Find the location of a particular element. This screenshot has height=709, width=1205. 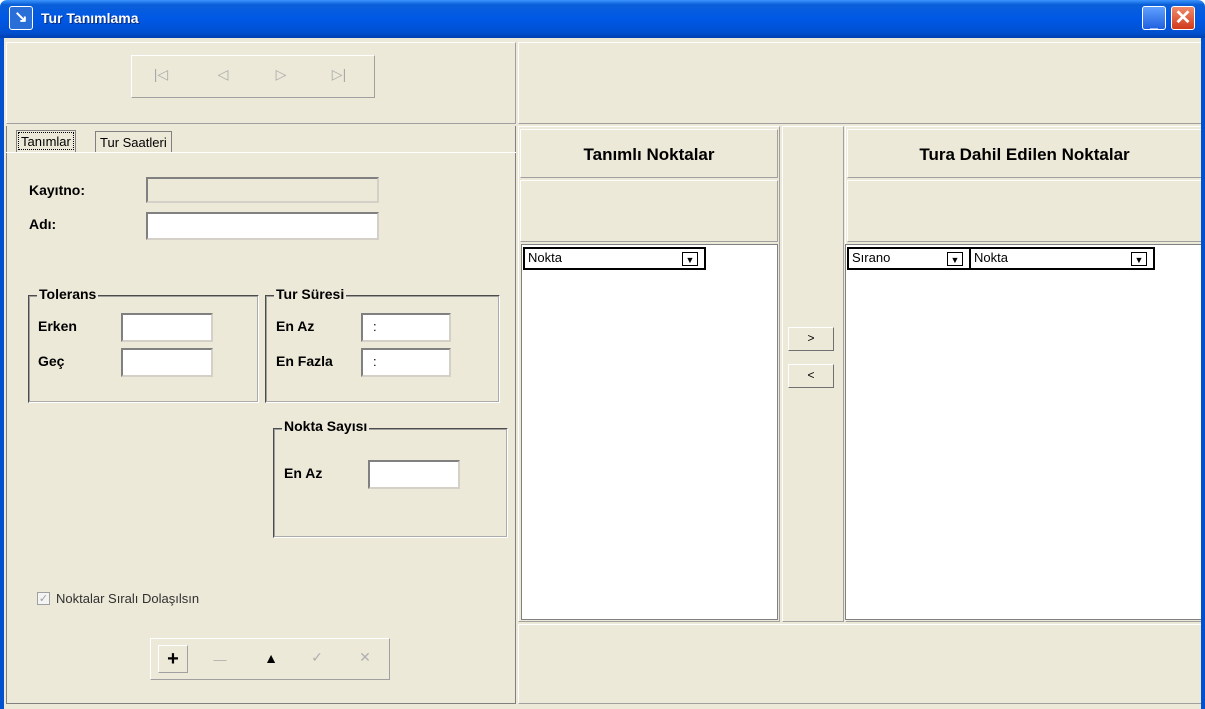

add-record-button: + is located at coordinates (173, 659).